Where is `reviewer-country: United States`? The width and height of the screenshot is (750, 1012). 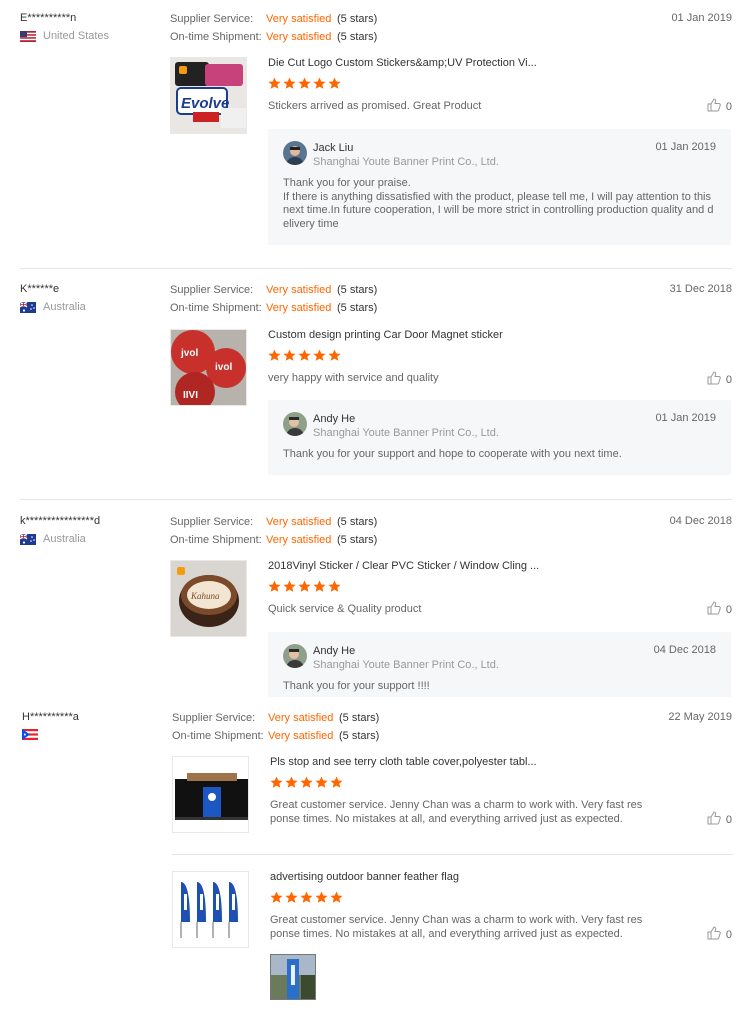 reviewer-country: United States is located at coordinates (90, 36).